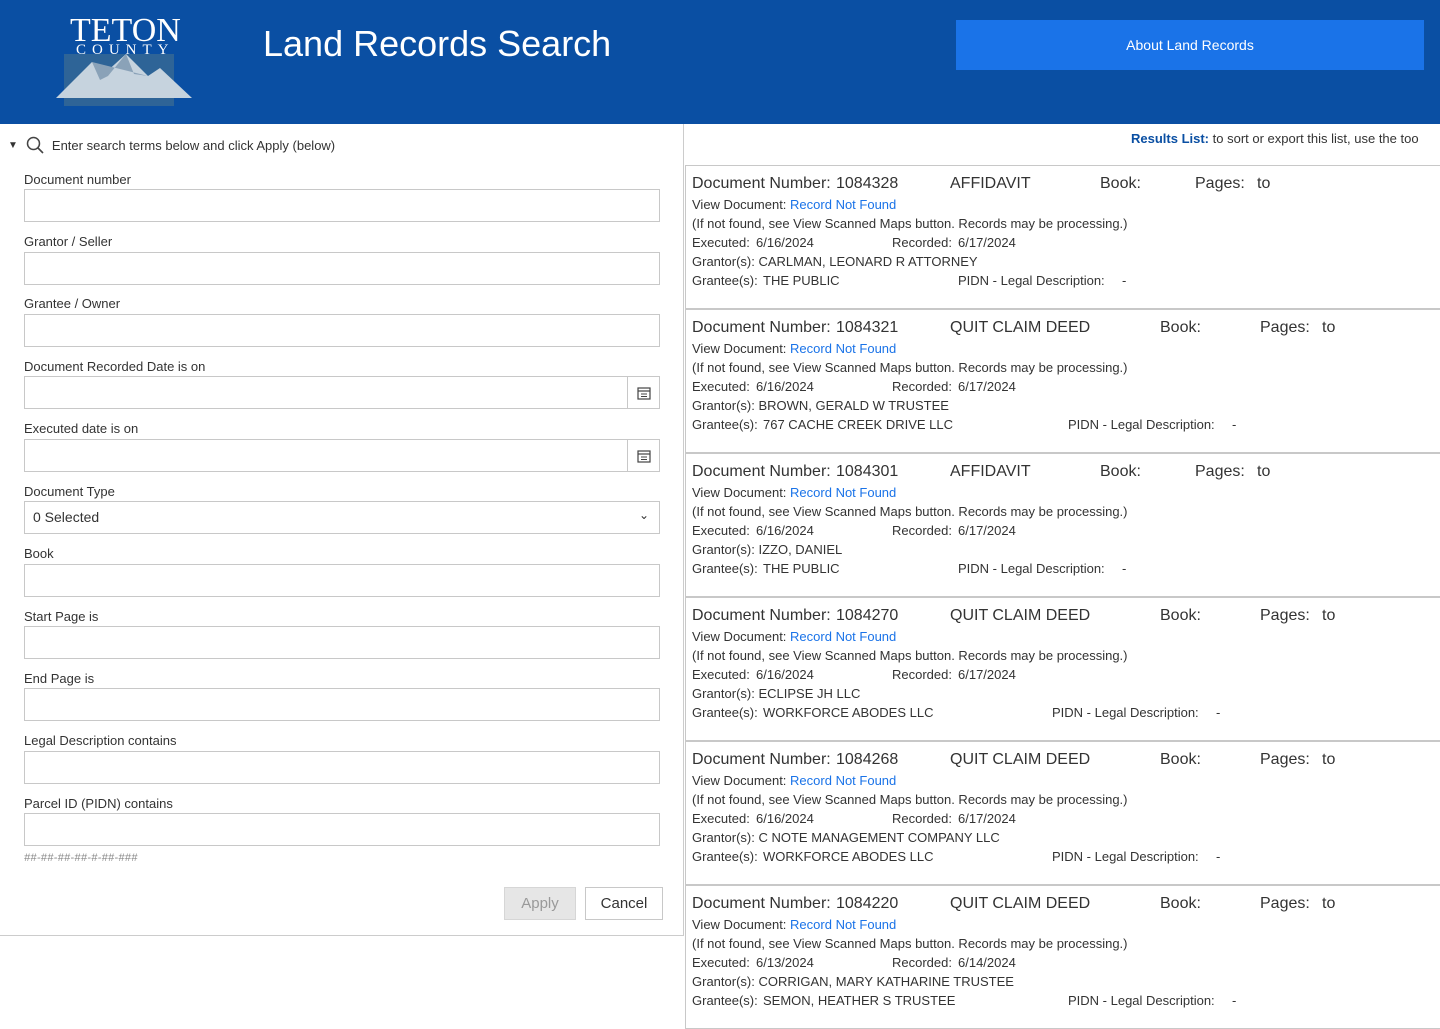 The image size is (1440, 1029). I want to click on teton-county-logo: TETON COUNTY, so click(123, 61).